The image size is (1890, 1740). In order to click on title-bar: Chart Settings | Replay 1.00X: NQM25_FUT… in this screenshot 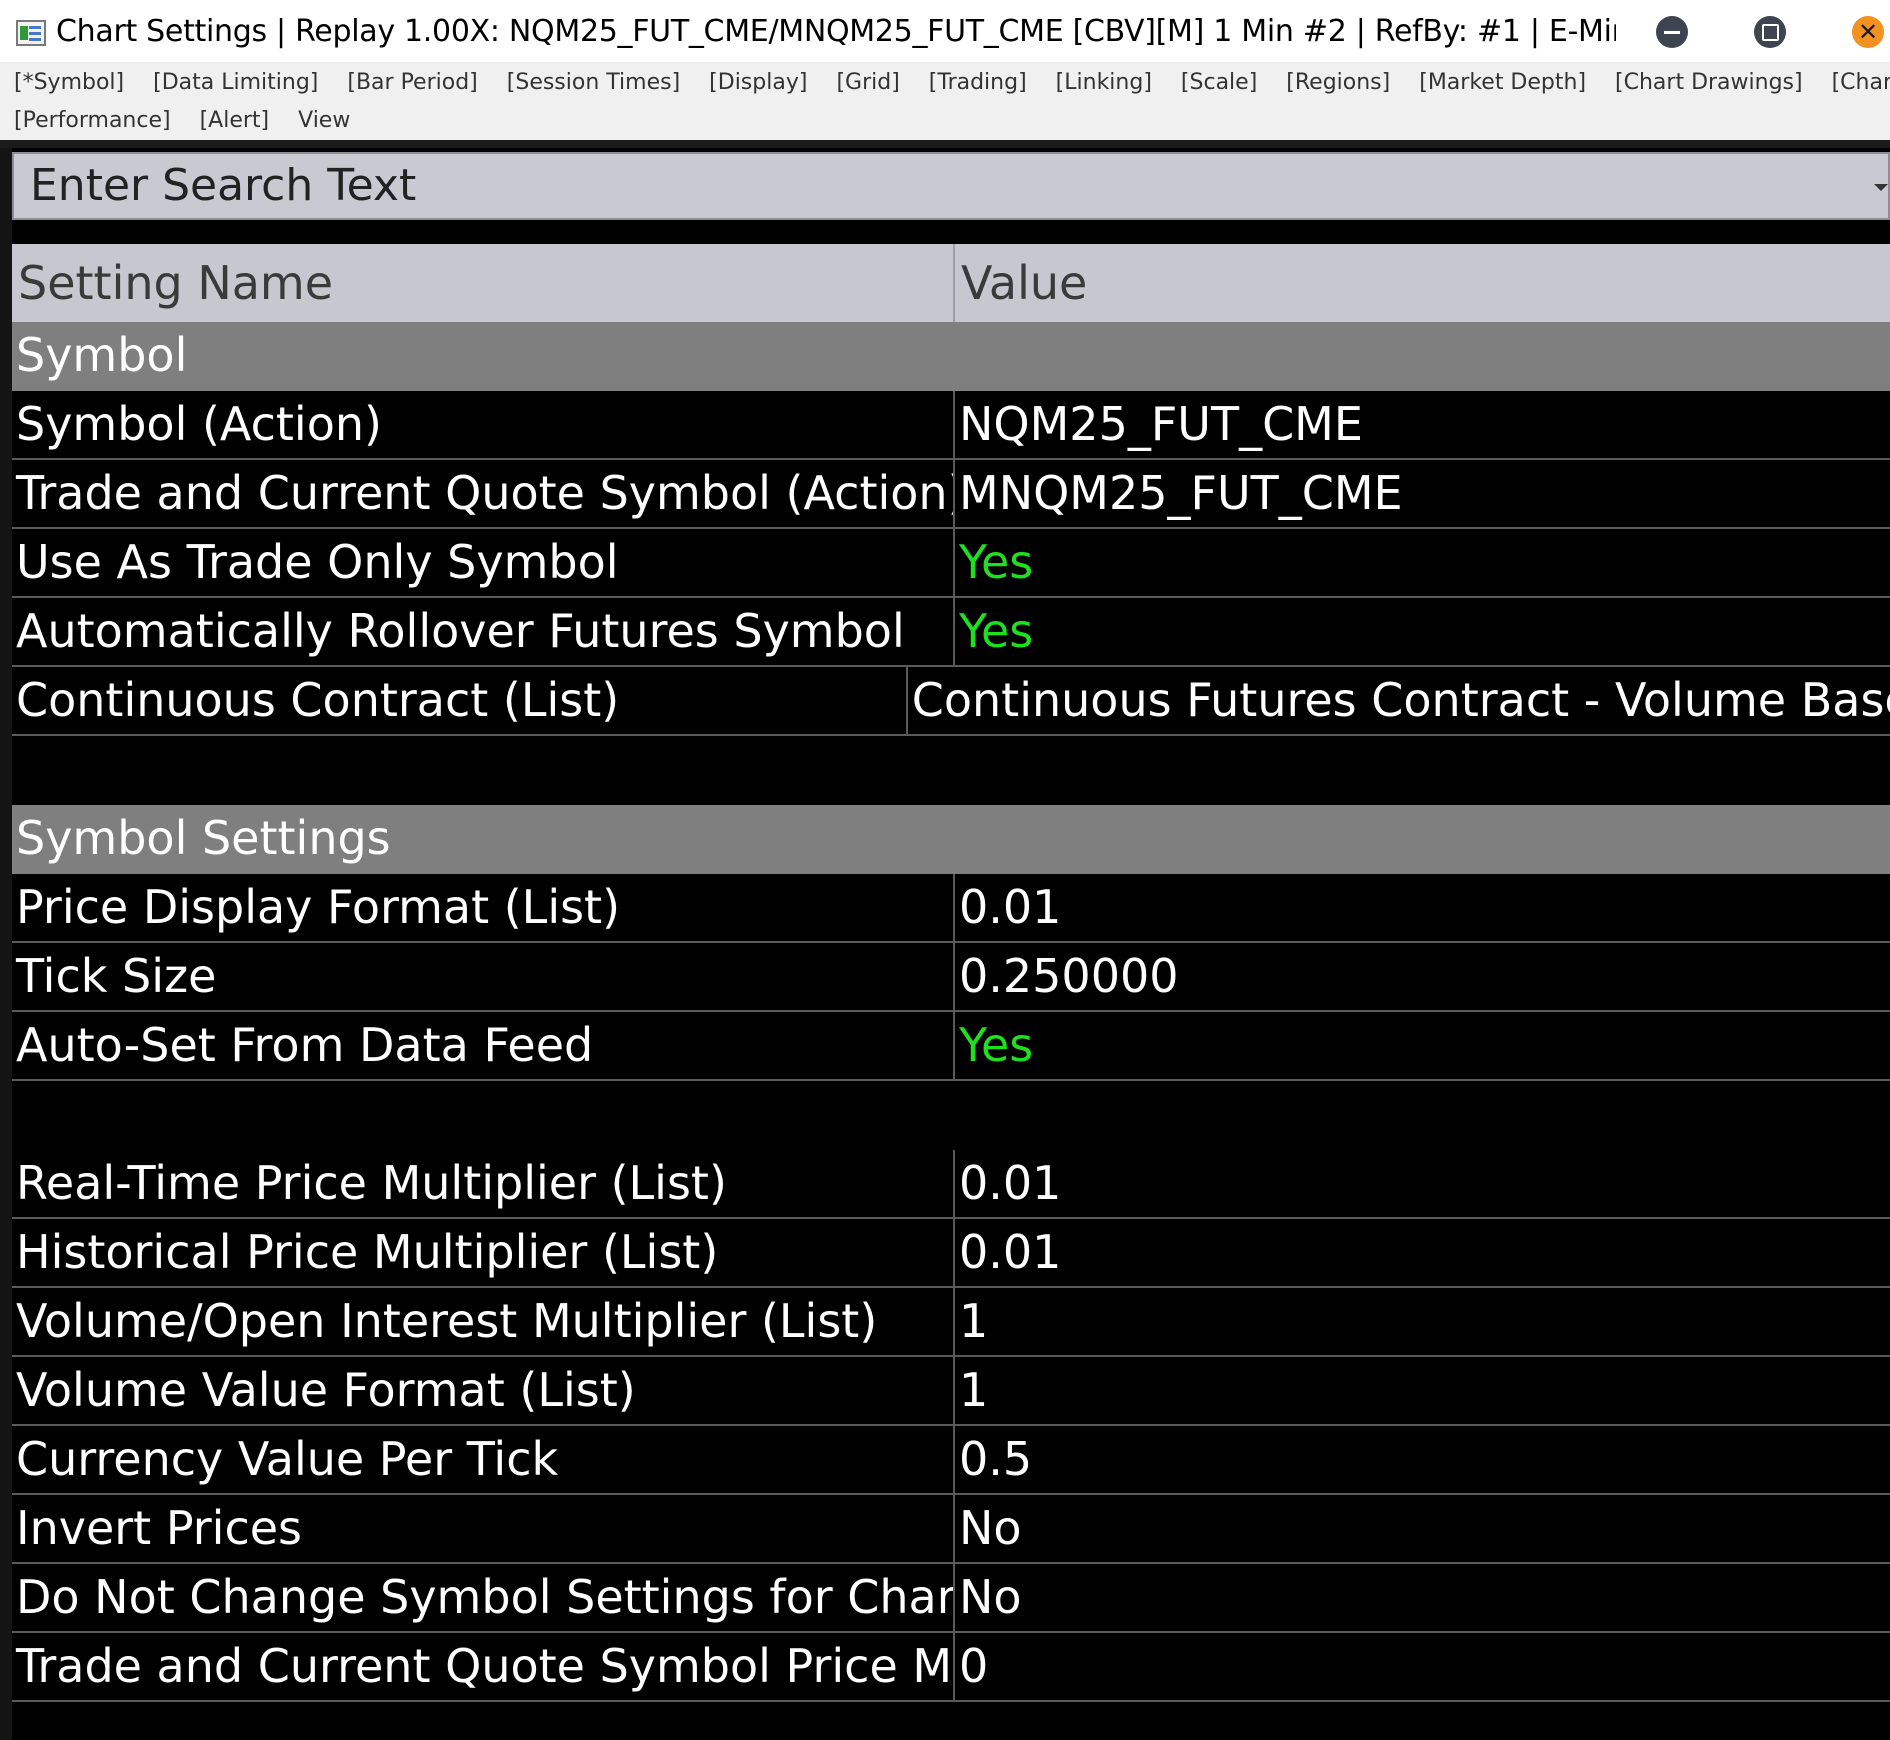, I will do `click(945, 31)`.